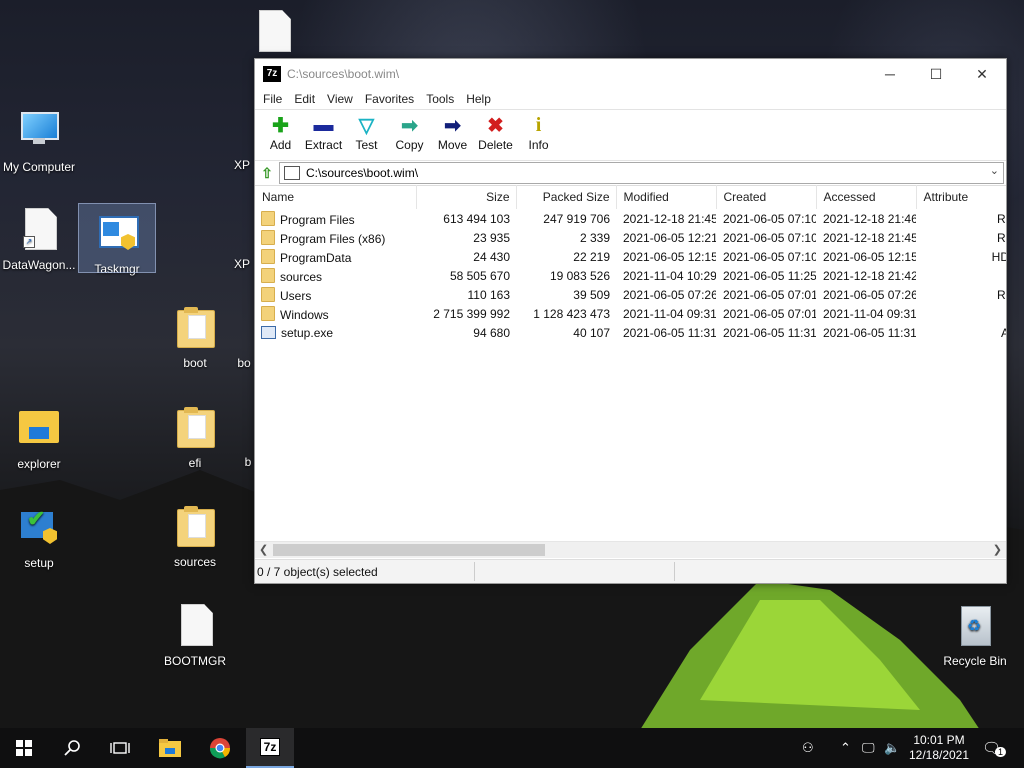 The width and height of the screenshot is (1024, 768). What do you see at coordinates (630, 74) in the screenshot?
I see `window-titlebar: 7z C:\sources\boot.wim\ ─ ☐ ✕` at bounding box center [630, 74].